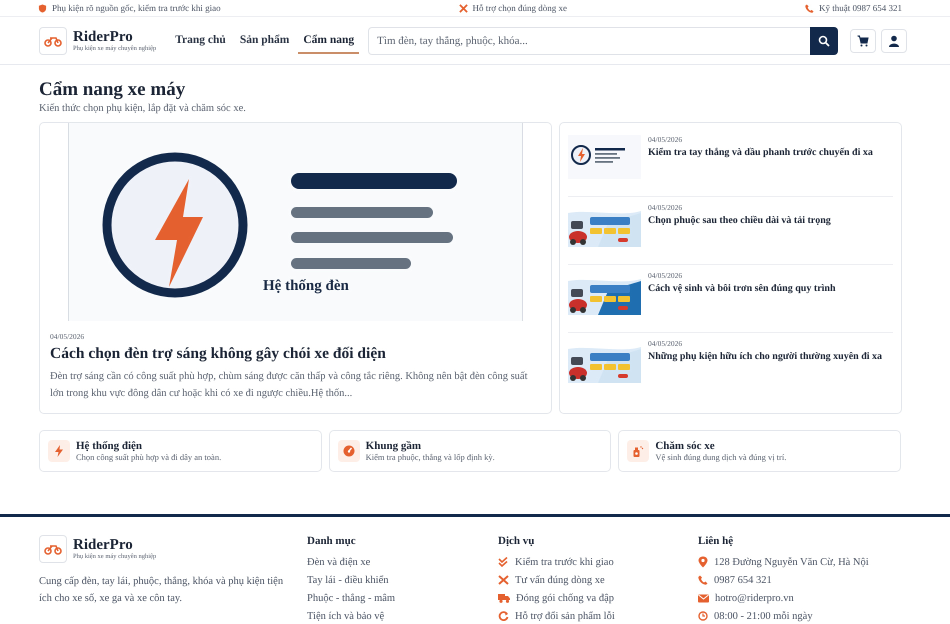  What do you see at coordinates (685, 446) in the screenshot?
I see `category-title: Chăm sóc xe` at bounding box center [685, 446].